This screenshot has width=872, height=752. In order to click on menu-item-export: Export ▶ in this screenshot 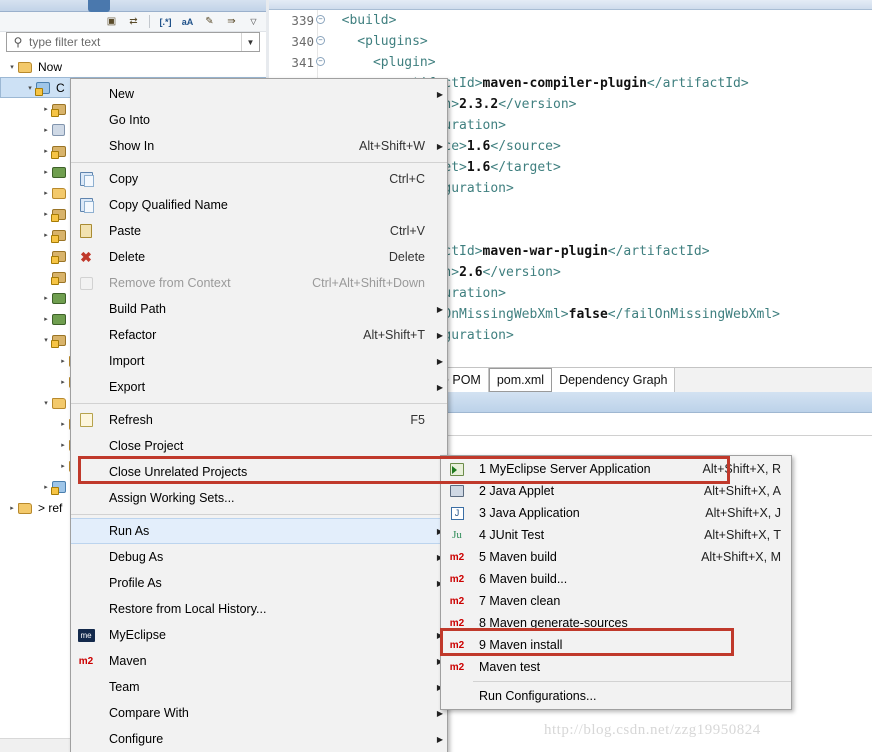, I will do `click(259, 387)`.